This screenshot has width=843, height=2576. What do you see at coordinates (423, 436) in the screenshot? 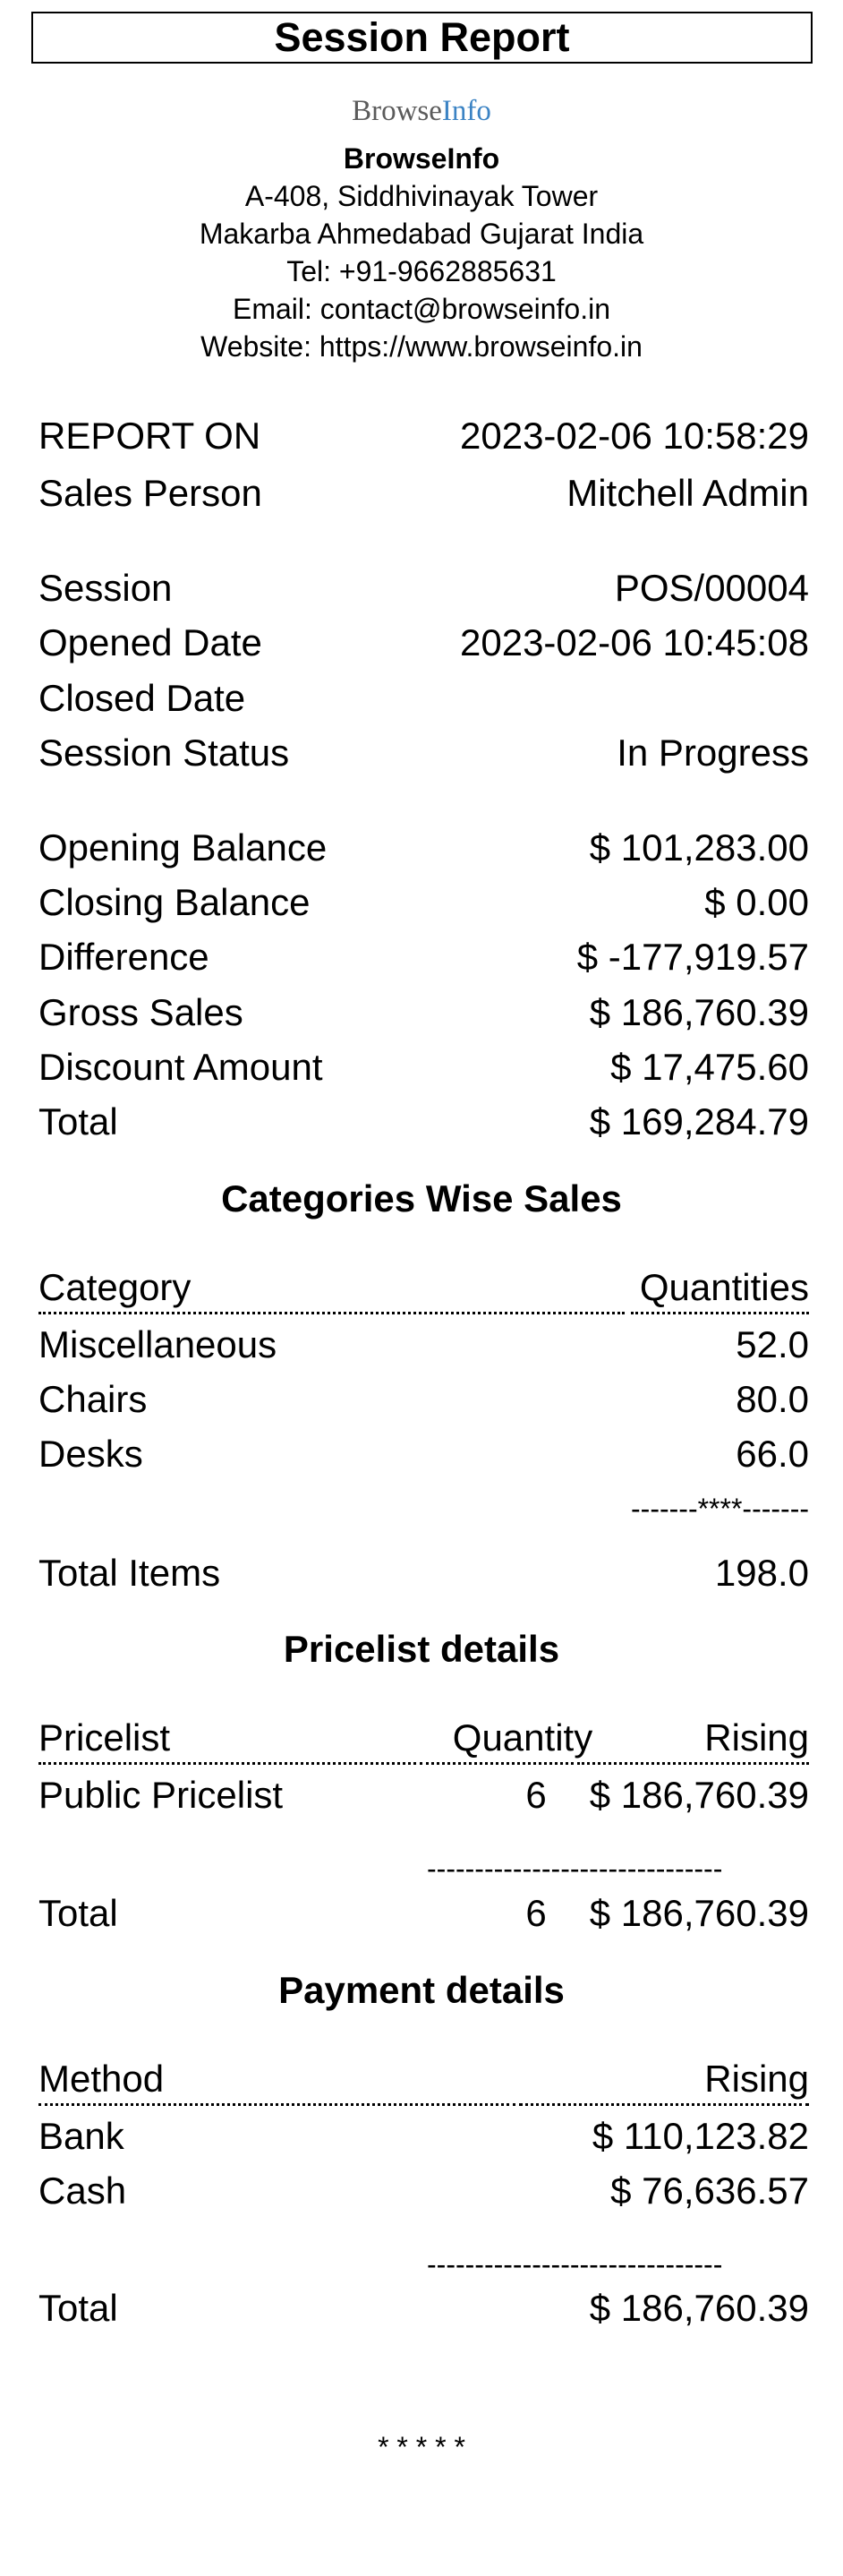
I see `report-on-row: REPORT ON 2023-02-06 10:58:29` at bounding box center [423, 436].